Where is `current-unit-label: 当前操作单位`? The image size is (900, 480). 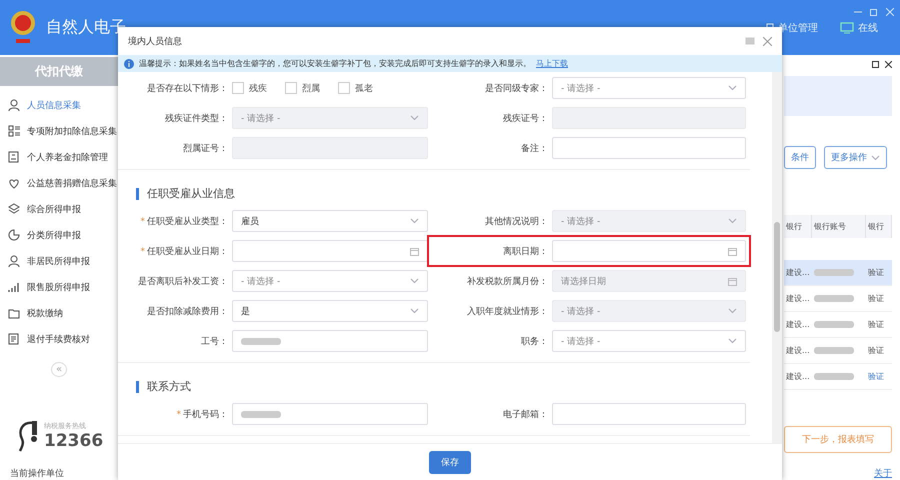 current-unit-label: 当前操作单位 is located at coordinates (37, 474).